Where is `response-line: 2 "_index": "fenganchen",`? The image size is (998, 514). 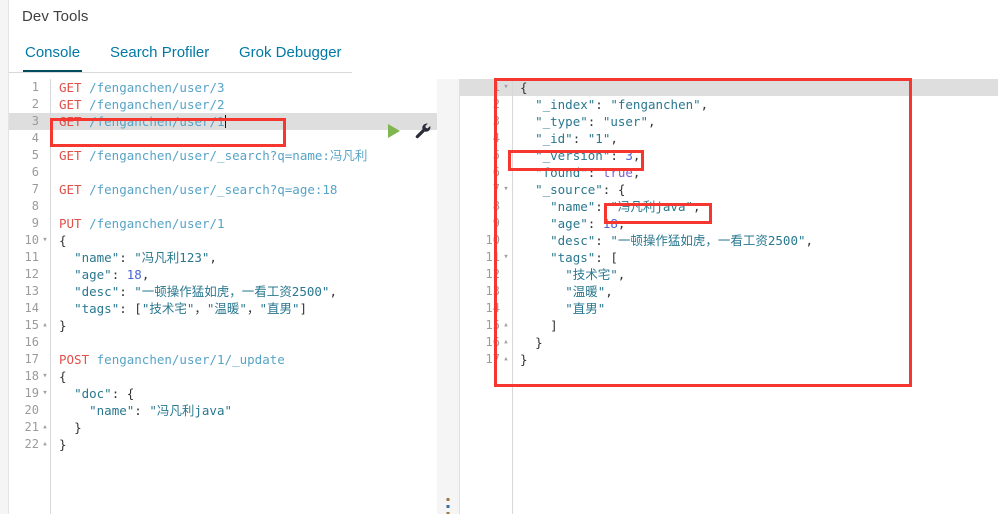
response-line: 2 "_index": "fenganchen", is located at coordinates (729, 104).